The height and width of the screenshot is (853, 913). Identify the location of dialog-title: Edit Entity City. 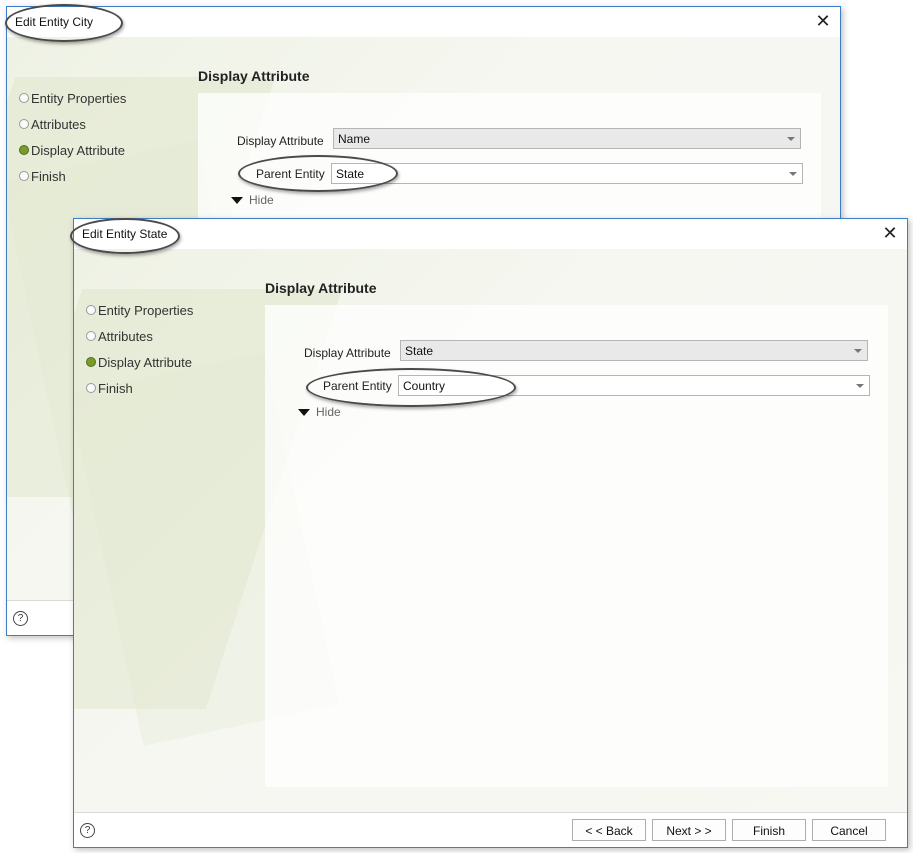
(54, 22).